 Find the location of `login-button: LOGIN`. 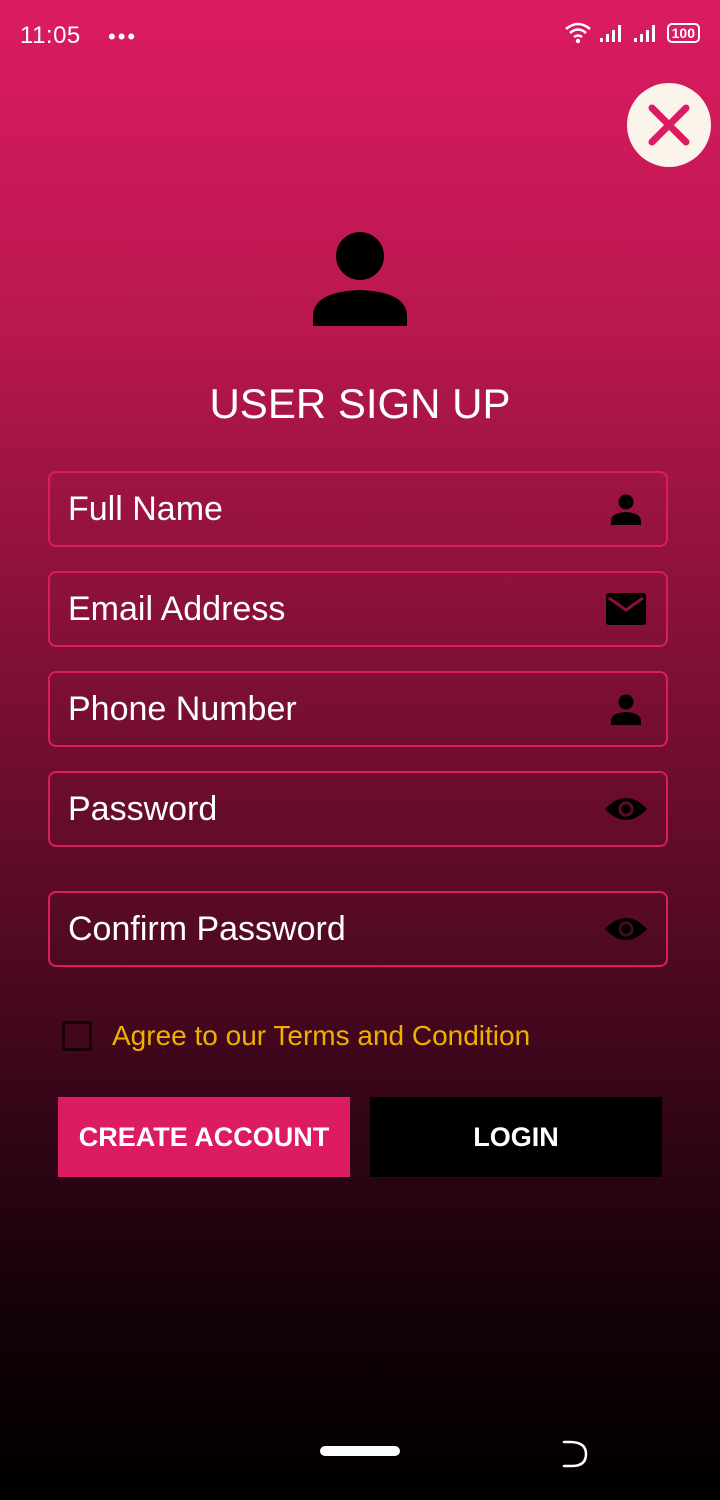

login-button: LOGIN is located at coordinates (516, 1137).